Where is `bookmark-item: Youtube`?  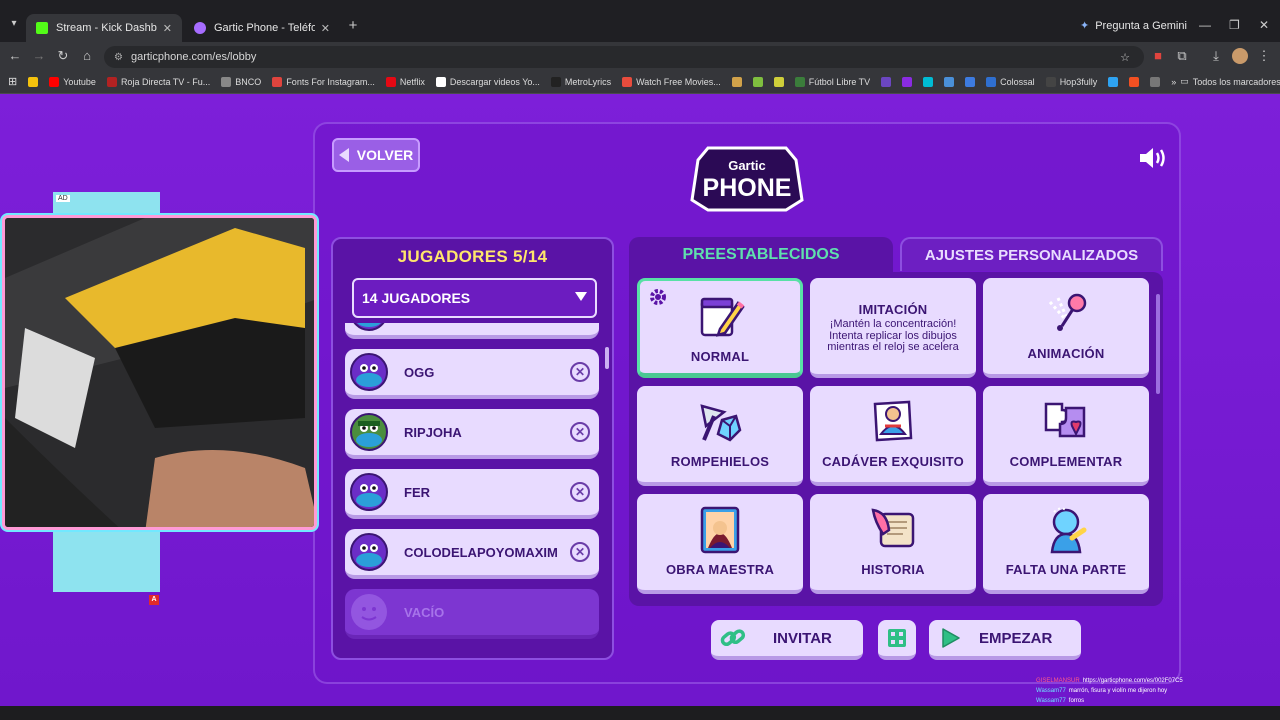 bookmark-item: Youtube is located at coordinates (72, 81).